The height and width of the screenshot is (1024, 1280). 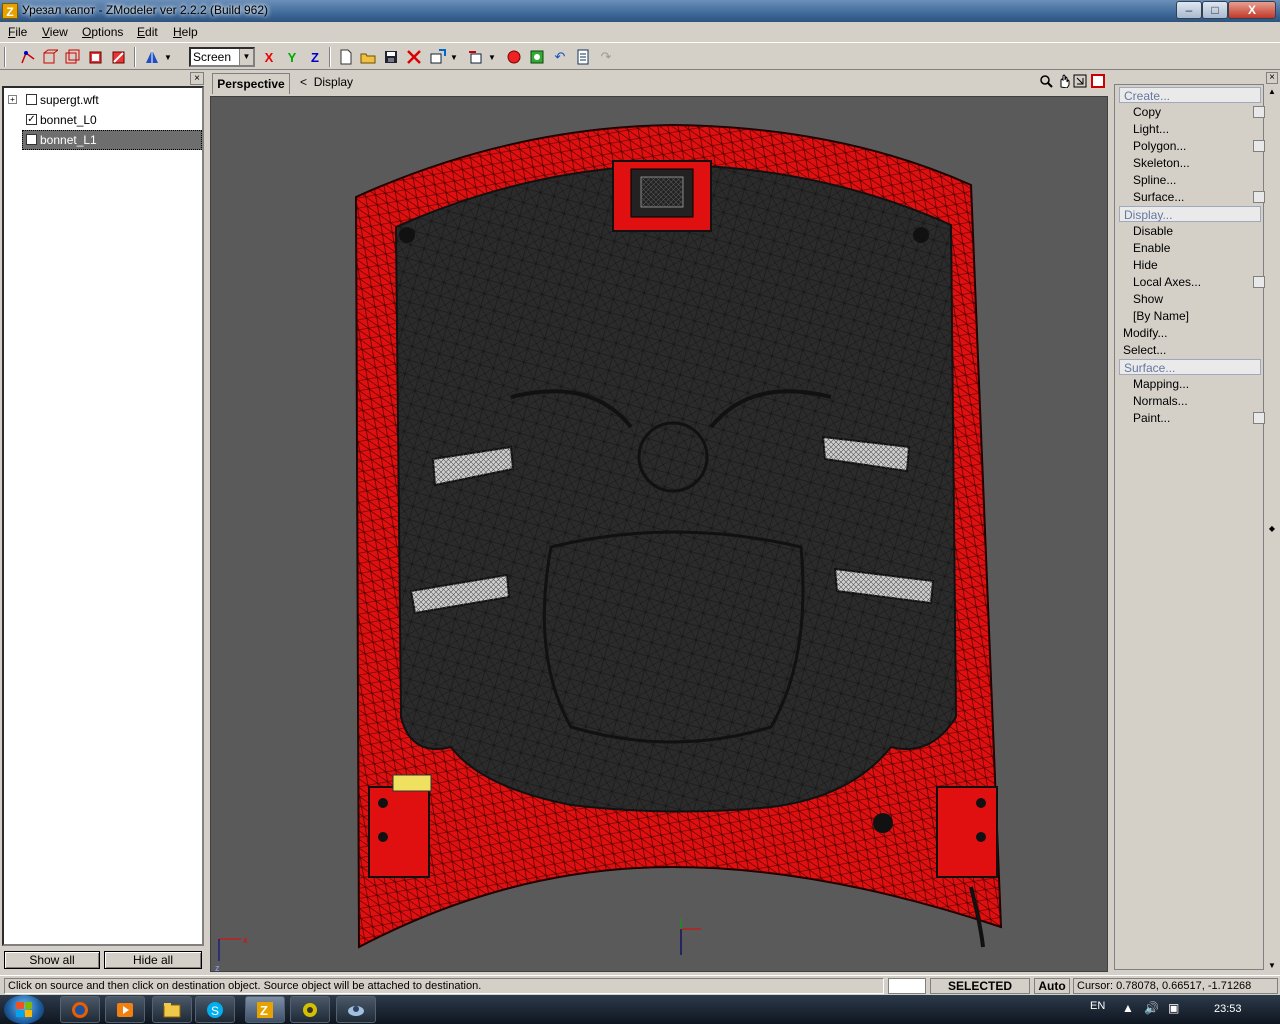 I want to click on coordinate-space-select: Screen ▼, so click(x=222, y=57).